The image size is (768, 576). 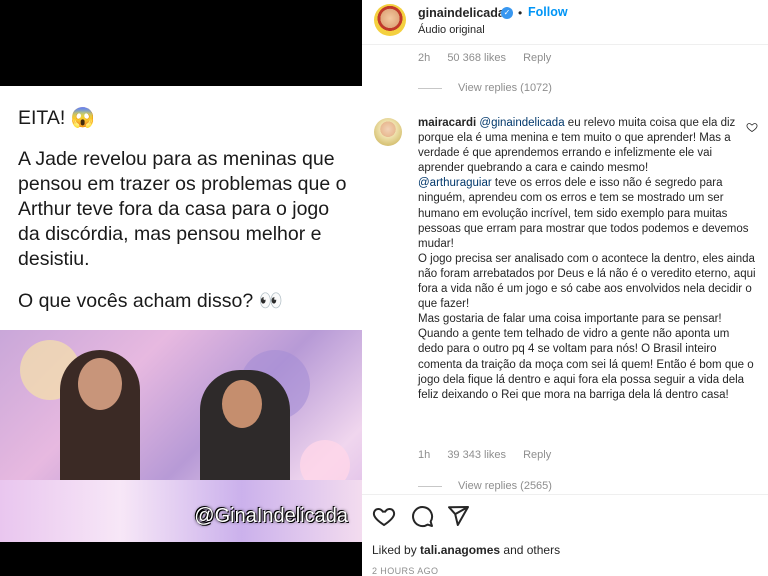 What do you see at coordinates (405, 571) in the screenshot?
I see `post-timestamp: 2 HOURS AGO` at bounding box center [405, 571].